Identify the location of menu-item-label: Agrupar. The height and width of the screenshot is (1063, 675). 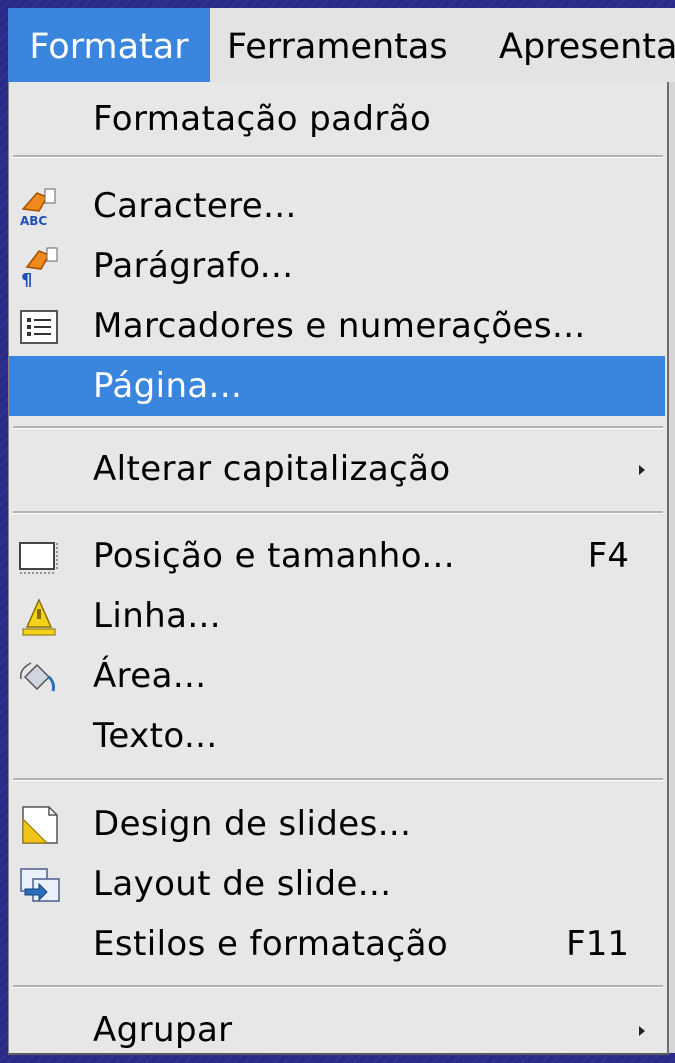
(163, 1030).